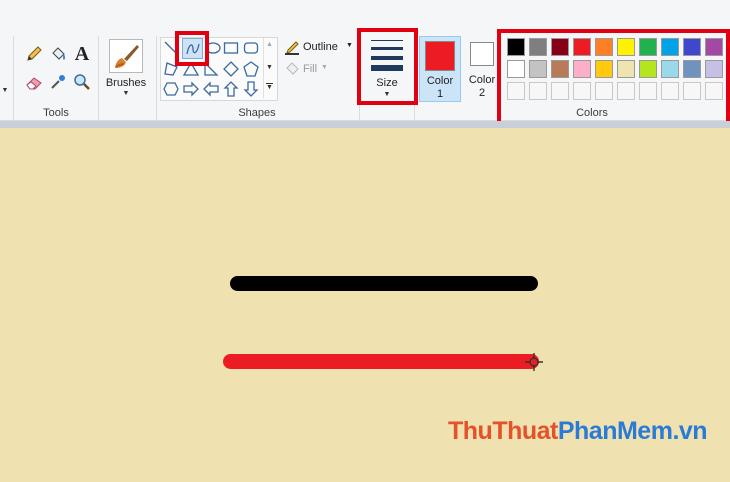 This screenshot has width=730, height=482. What do you see at coordinates (310, 69) in the screenshot?
I see `fill-button: Fill` at bounding box center [310, 69].